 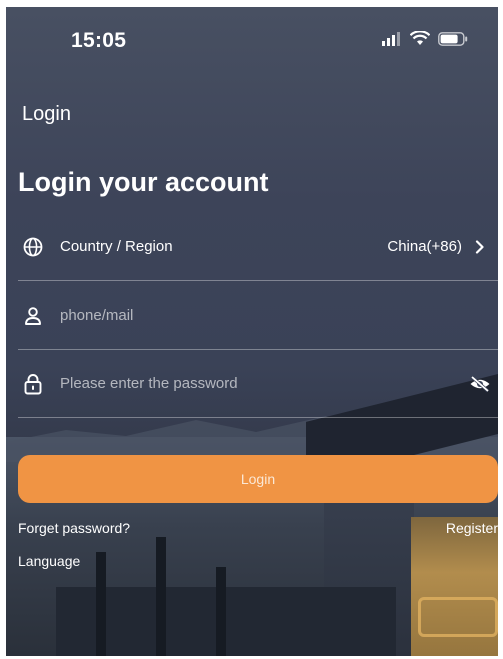 I want to click on password-row, so click(x=258, y=384).